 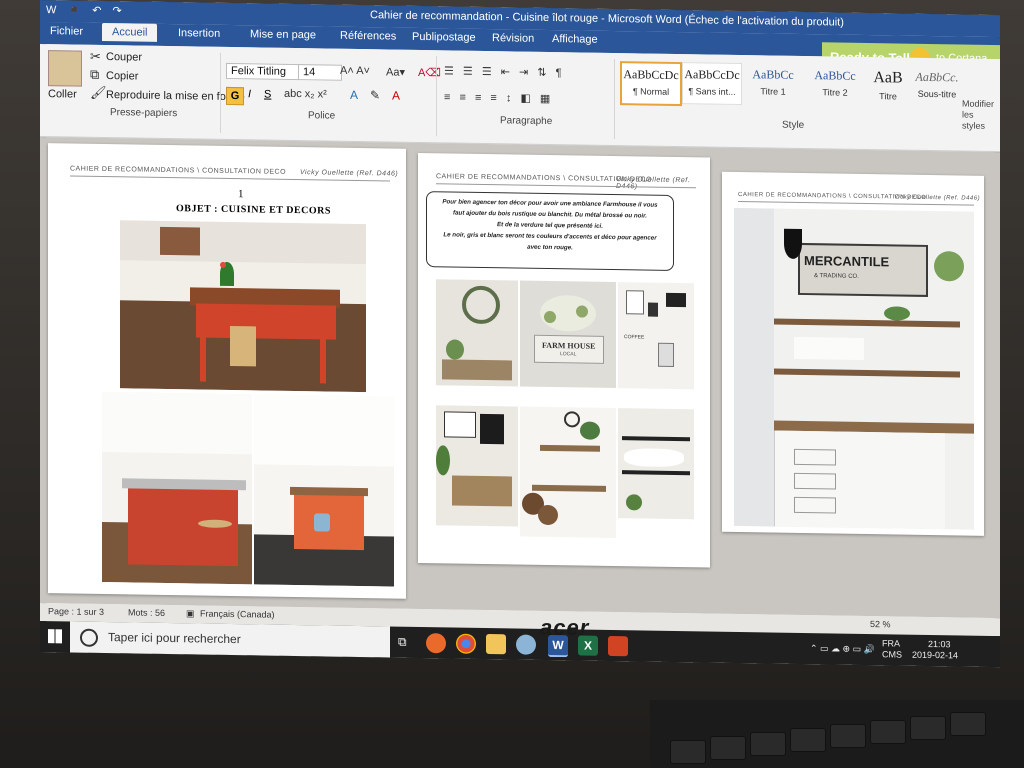 What do you see at coordinates (396, 96) in the screenshot?
I see `font-color-icon: A` at bounding box center [396, 96].